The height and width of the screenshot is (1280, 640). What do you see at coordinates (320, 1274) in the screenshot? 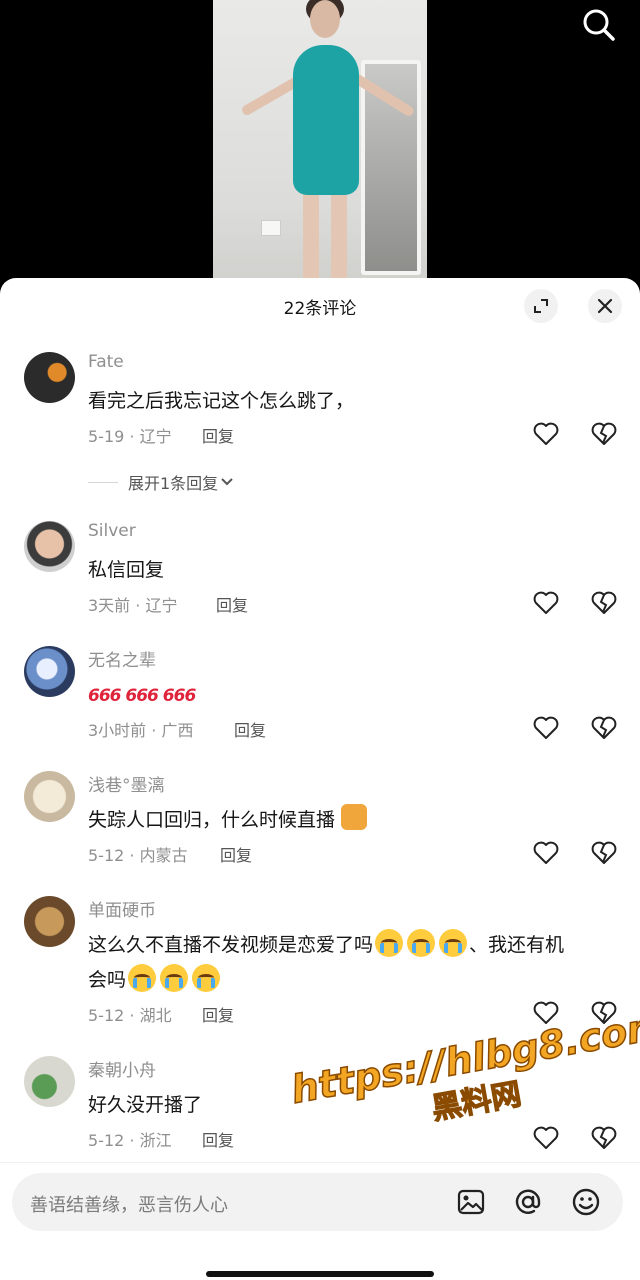
I see `home-indicator` at bounding box center [320, 1274].